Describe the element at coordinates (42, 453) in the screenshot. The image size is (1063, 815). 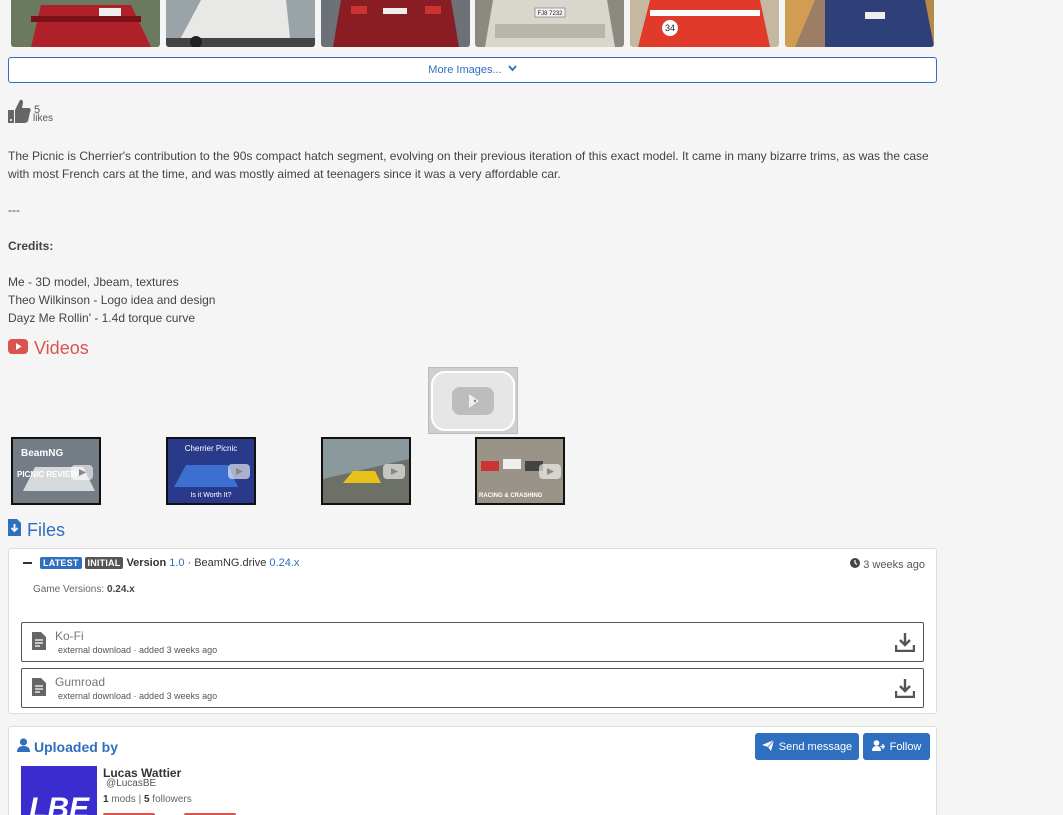
I see `video-caption: BeamNG` at that location.